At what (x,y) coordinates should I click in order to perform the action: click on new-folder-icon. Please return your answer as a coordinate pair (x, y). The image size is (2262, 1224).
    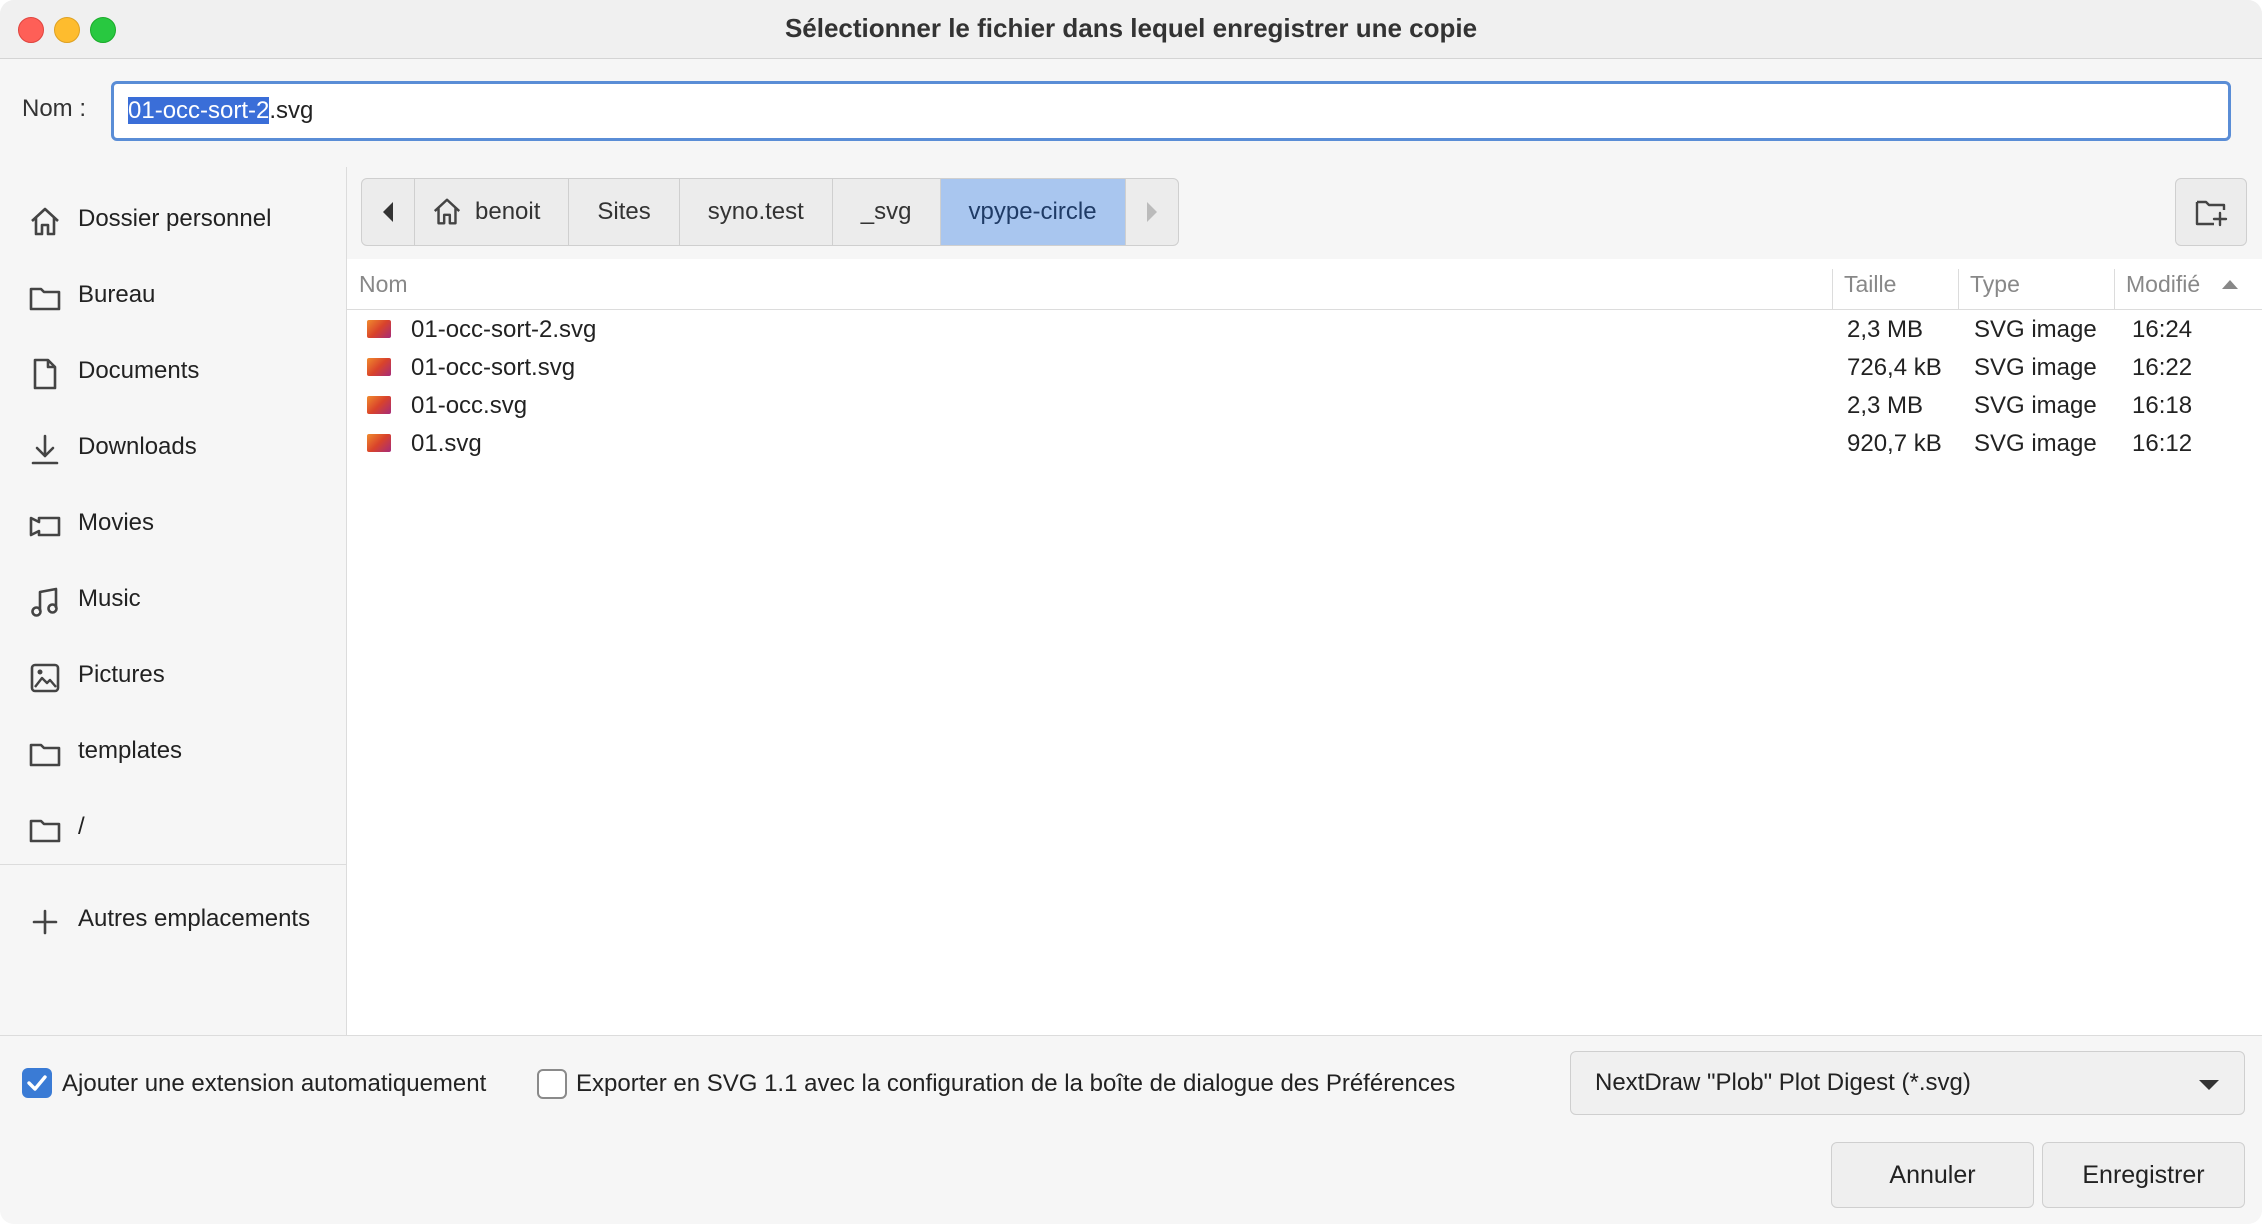
    Looking at the image, I should click on (2211, 213).